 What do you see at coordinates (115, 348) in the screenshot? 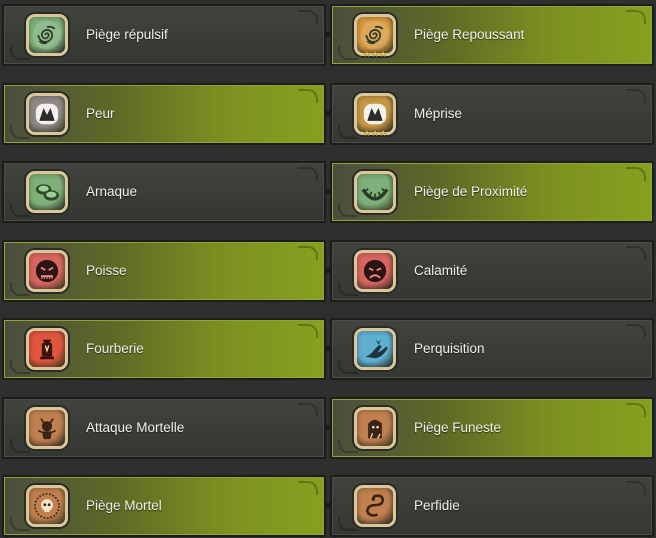
I see `spell-name: Fourberie` at bounding box center [115, 348].